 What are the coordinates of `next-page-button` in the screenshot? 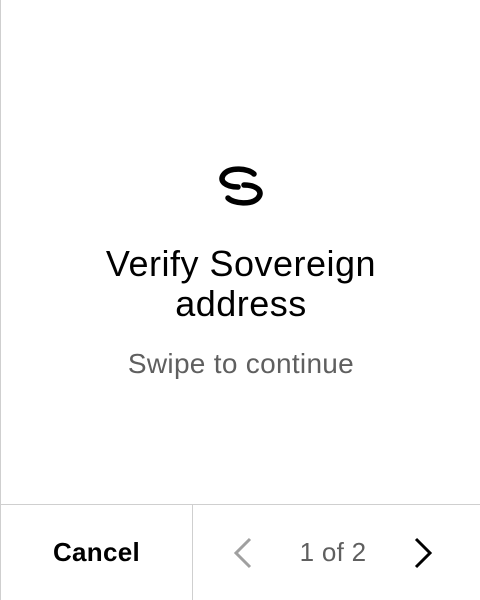 It's located at (423, 553).